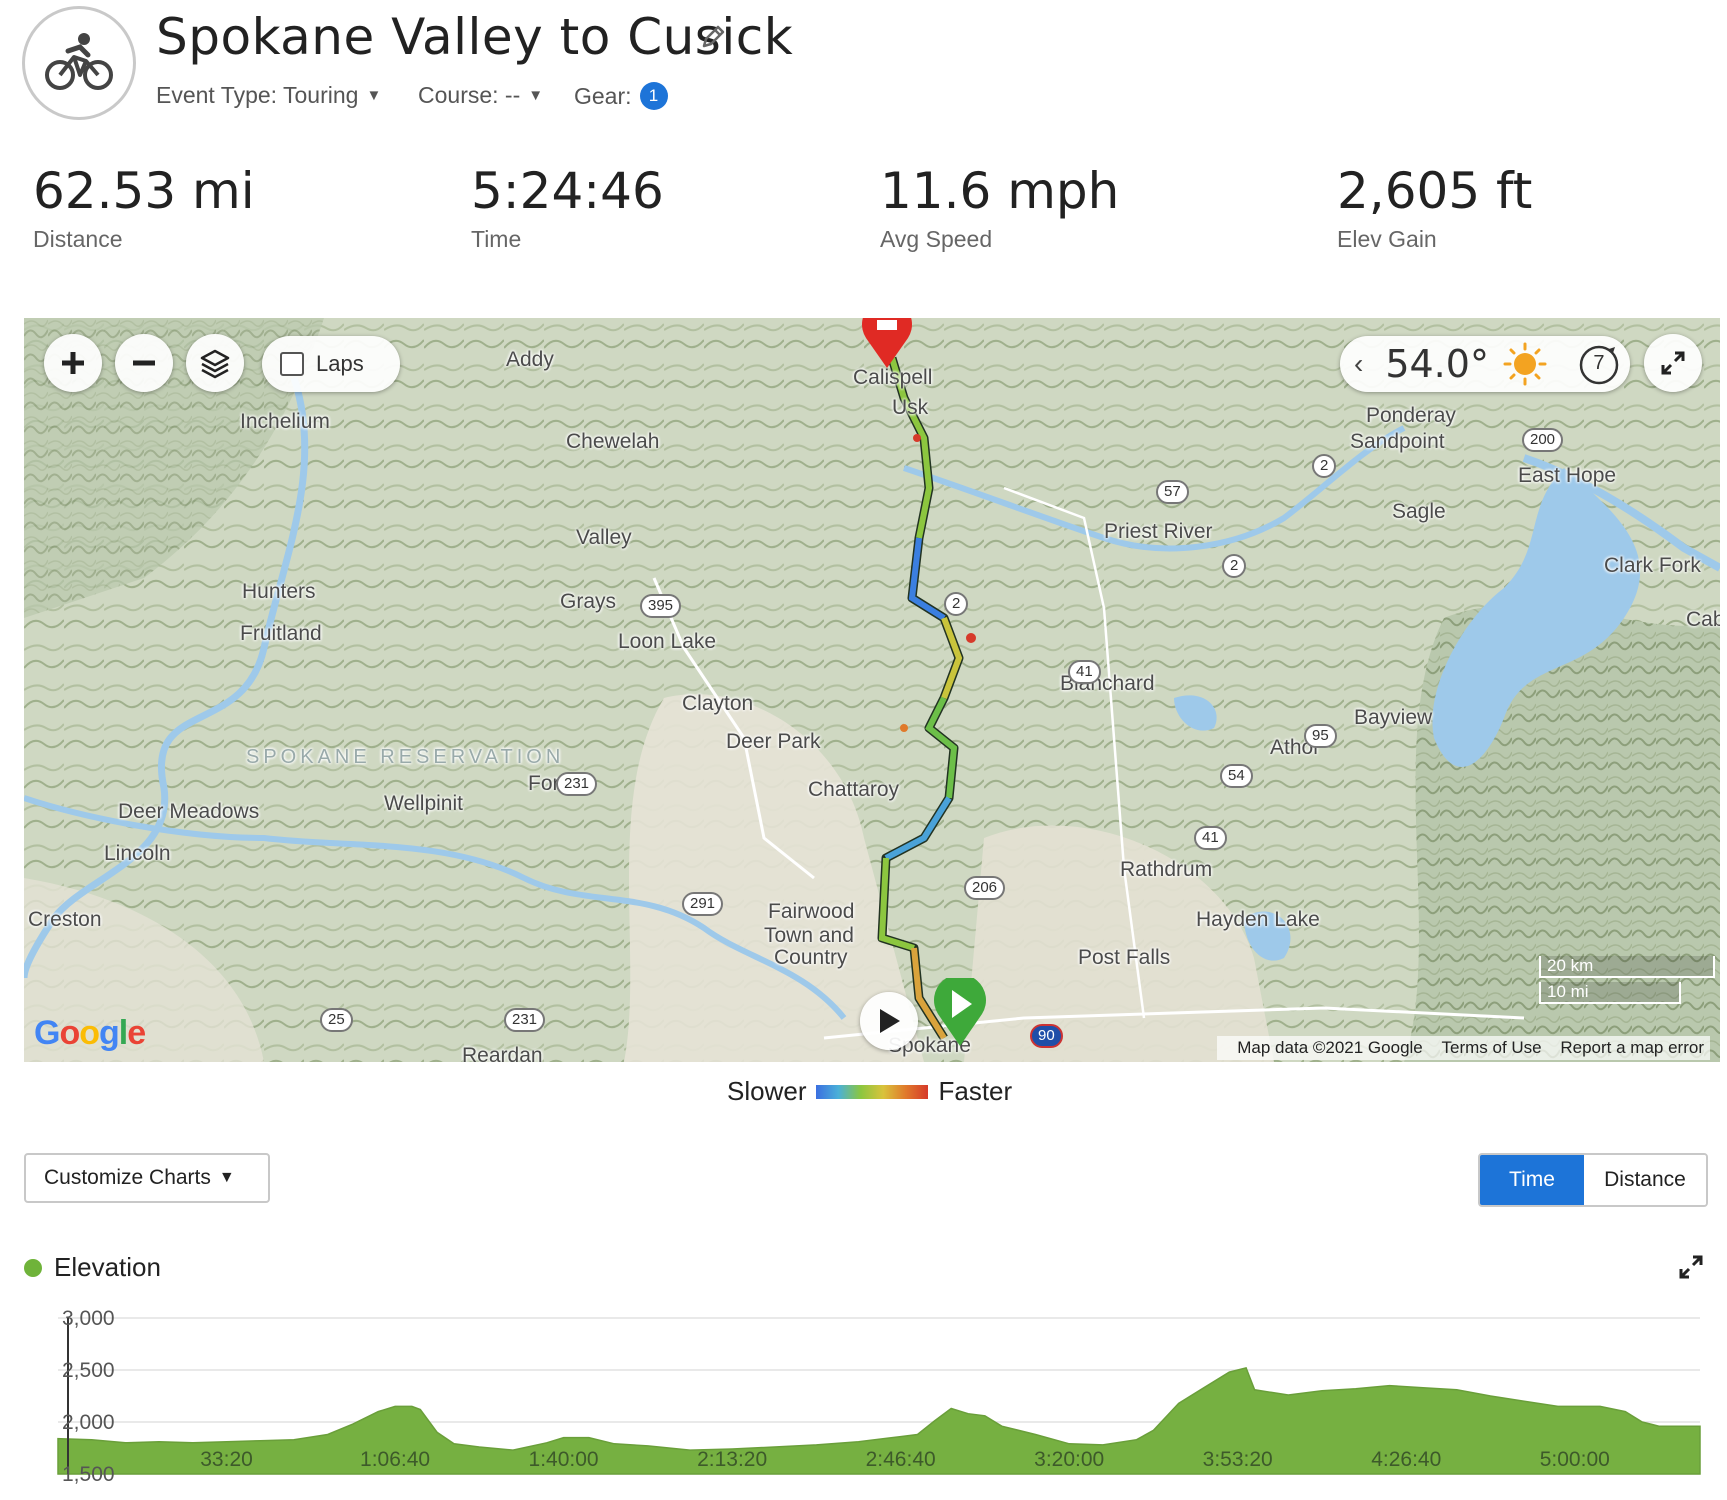  I want to click on map-layers-button, so click(215, 363).